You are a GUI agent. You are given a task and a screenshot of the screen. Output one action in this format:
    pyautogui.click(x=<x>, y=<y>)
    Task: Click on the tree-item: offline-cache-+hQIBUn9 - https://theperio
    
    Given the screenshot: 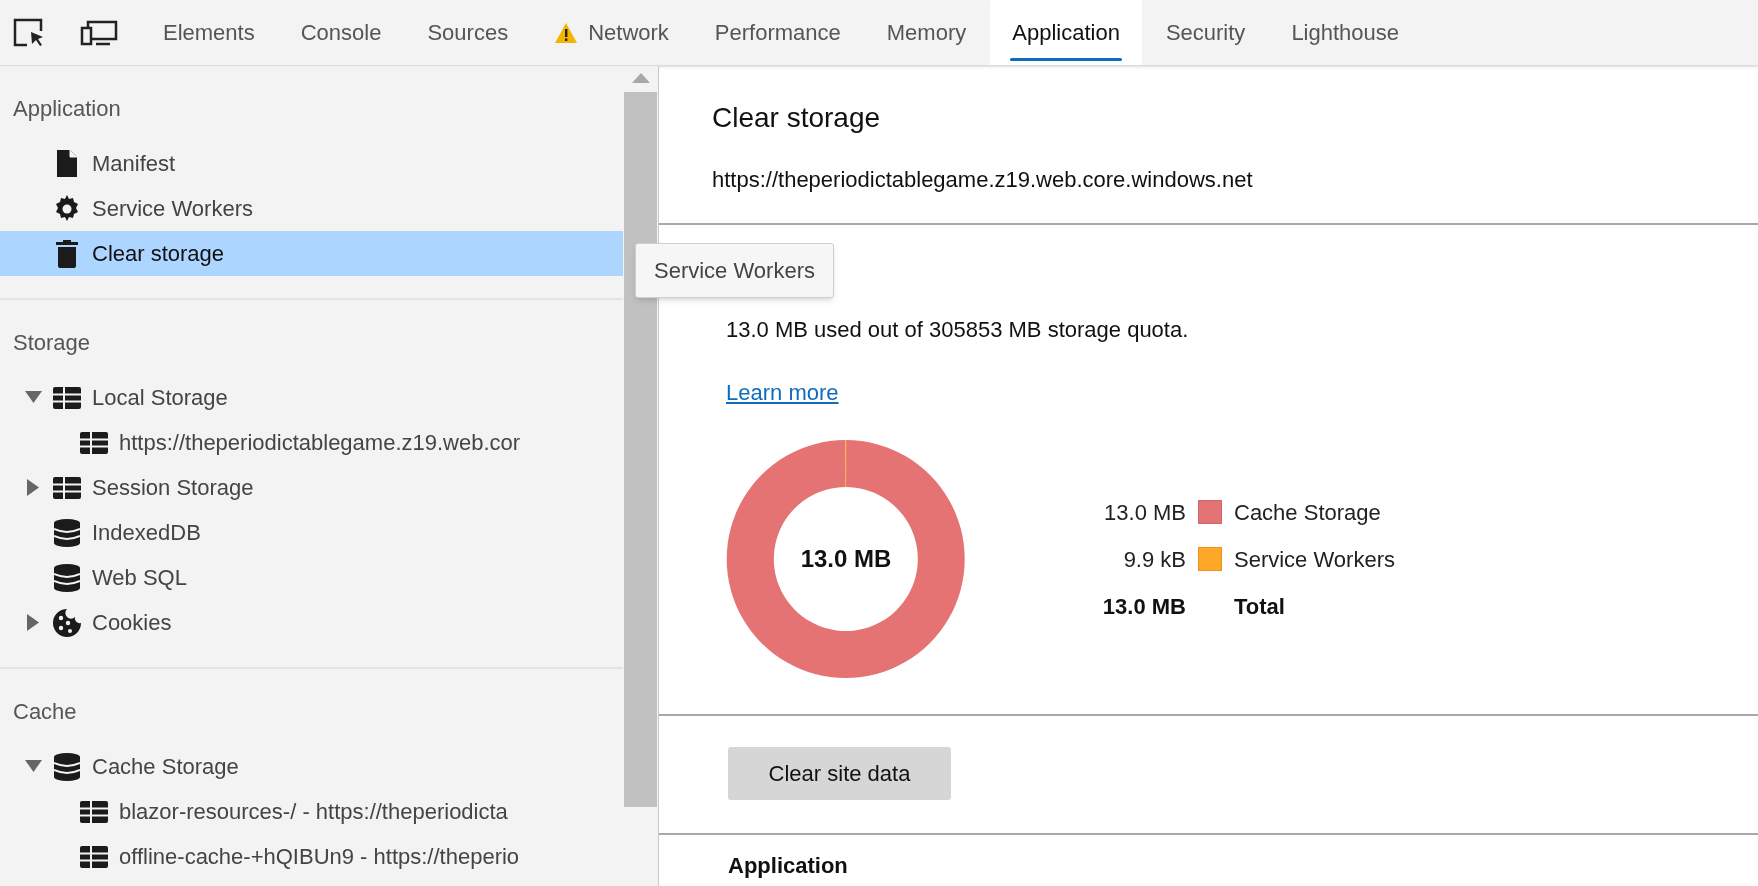 What is the action you would take?
    pyautogui.click(x=311, y=856)
    